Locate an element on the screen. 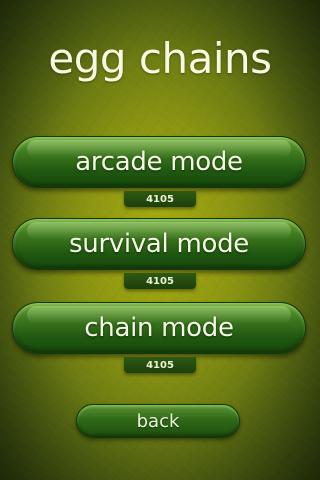  arcade-high-score-tab: 4105 is located at coordinates (160, 199).